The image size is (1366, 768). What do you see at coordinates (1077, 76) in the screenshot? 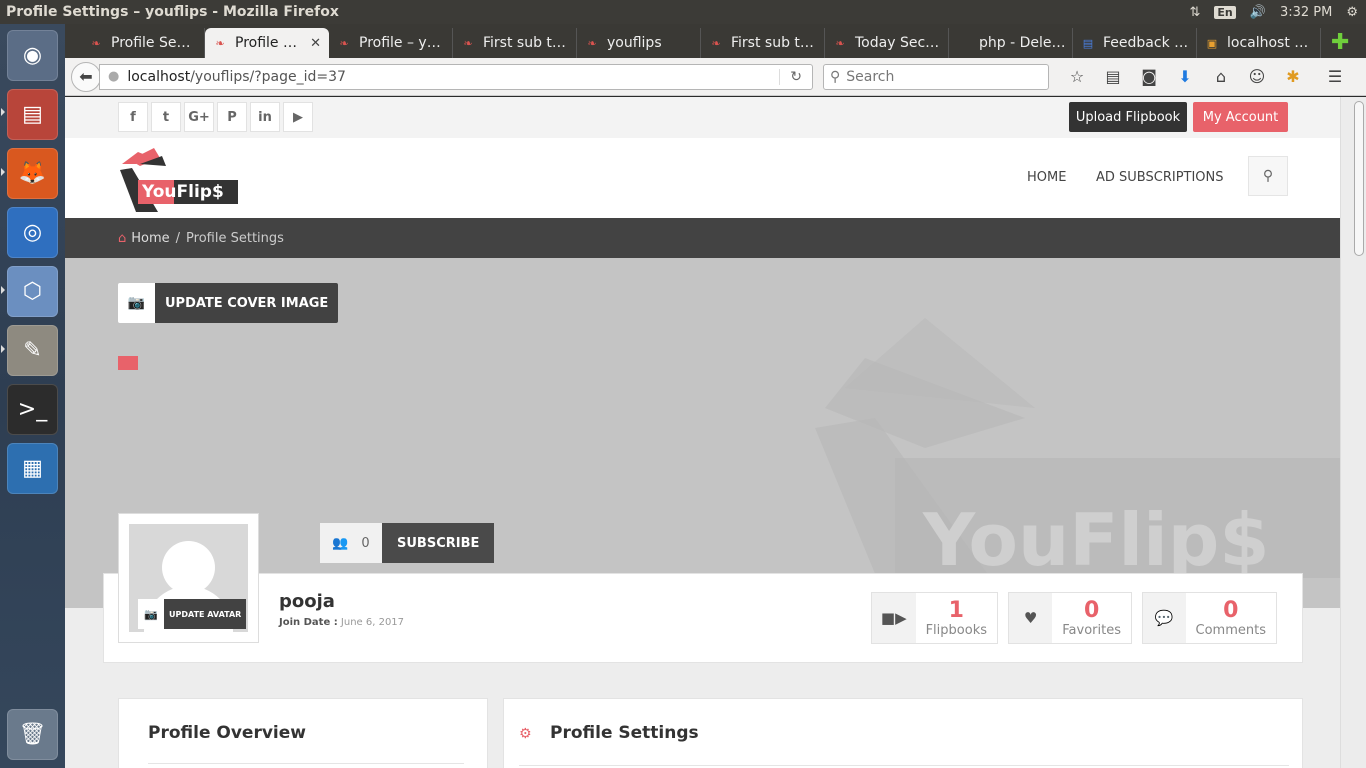
I see `bookmark-star-icon: ☆` at bounding box center [1077, 76].